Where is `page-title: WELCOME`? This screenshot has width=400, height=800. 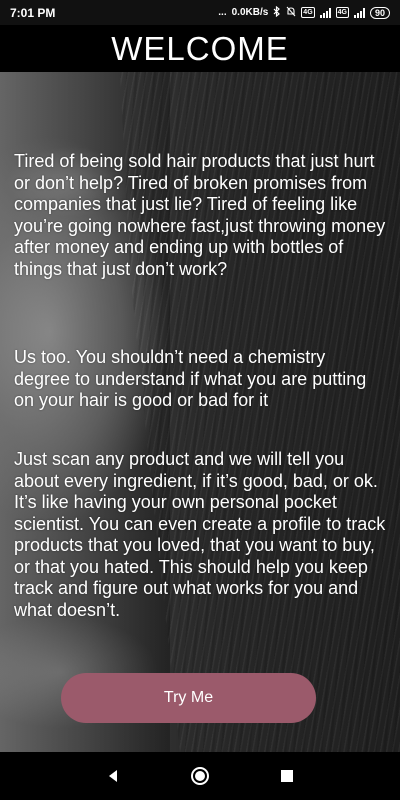
page-title: WELCOME is located at coordinates (200, 48).